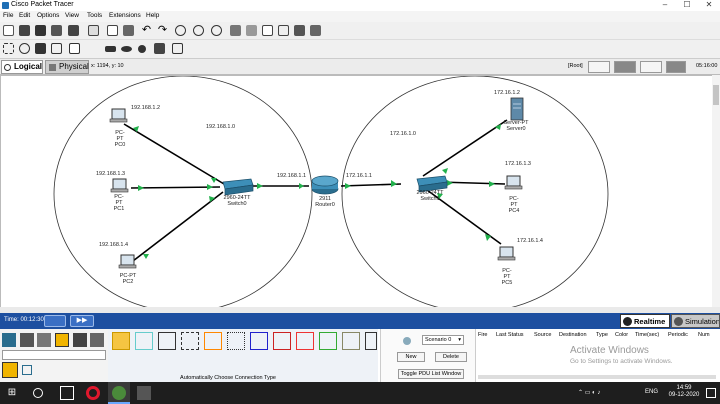 The image size is (720, 404). Describe the element at coordinates (514, 205) in the screenshot. I see `device-label-pc4: PC-PT PC4` at that location.